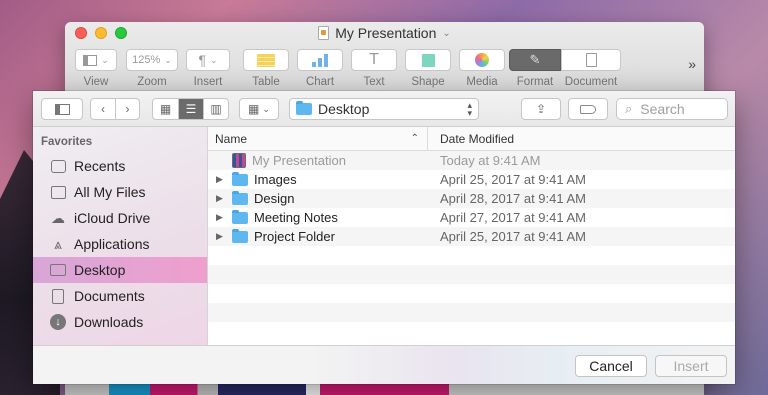 The width and height of the screenshot is (768, 395). I want to click on insert-button: Insert, so click(691, 366).